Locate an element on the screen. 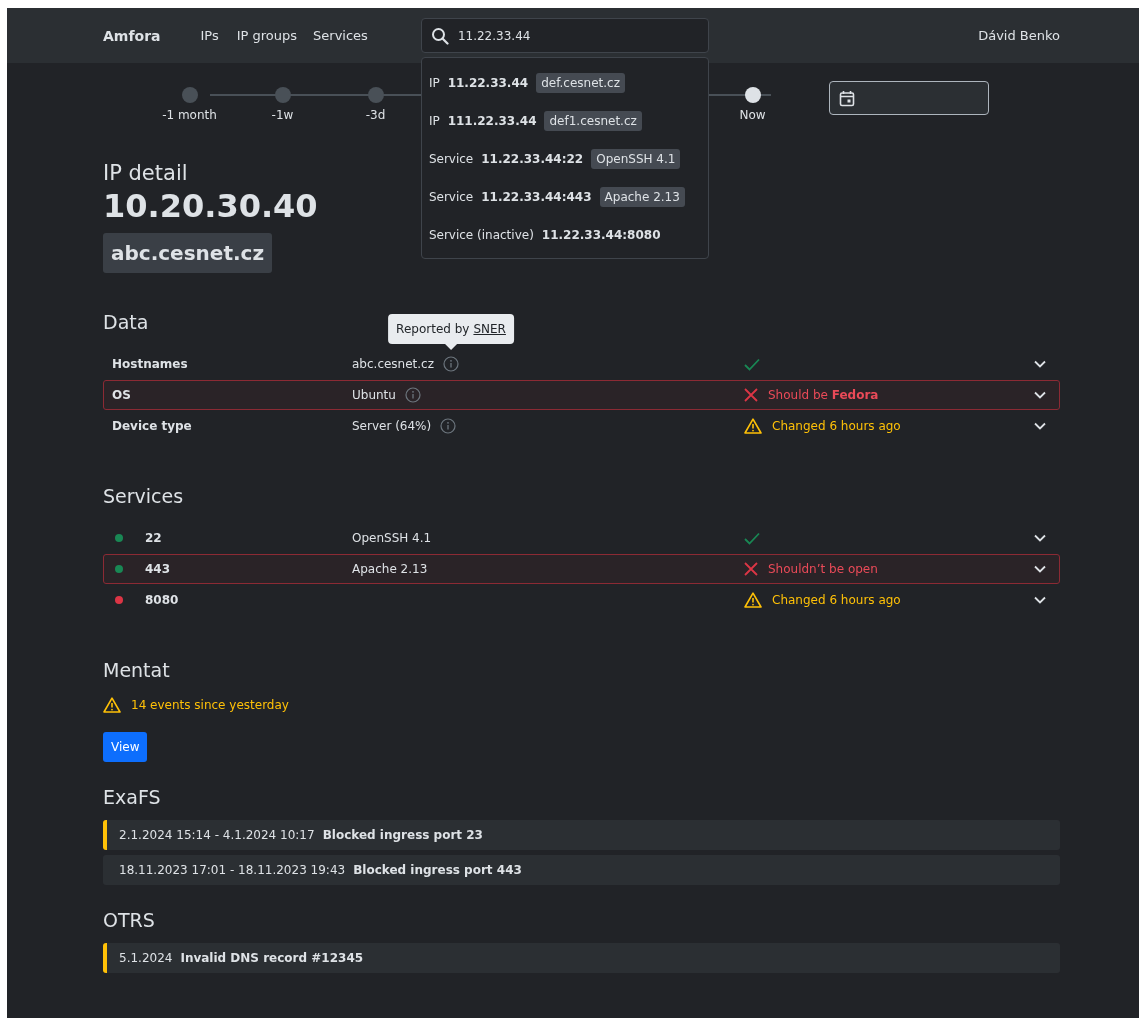  tooltip-link: SNER is located at coordinates (489, 329).